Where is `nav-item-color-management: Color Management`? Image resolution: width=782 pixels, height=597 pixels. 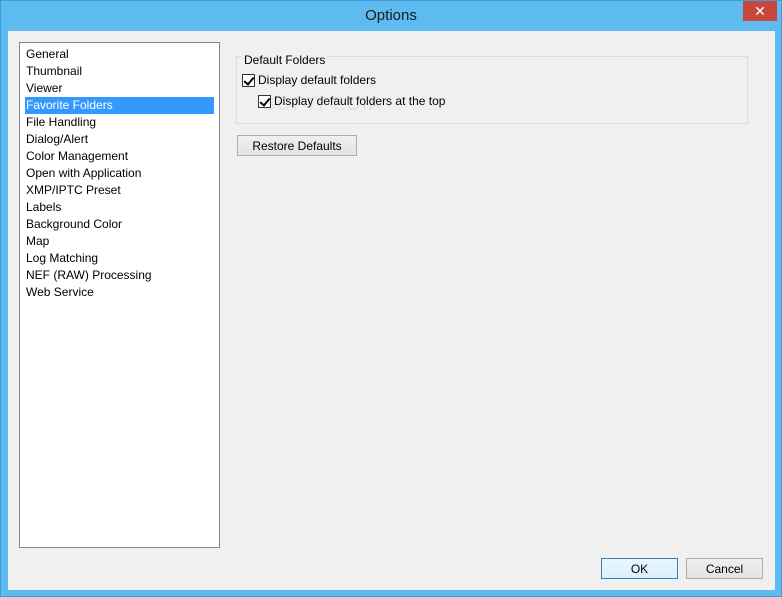 nav-item-color-management: Color Management is located at coordinates (119, 156).